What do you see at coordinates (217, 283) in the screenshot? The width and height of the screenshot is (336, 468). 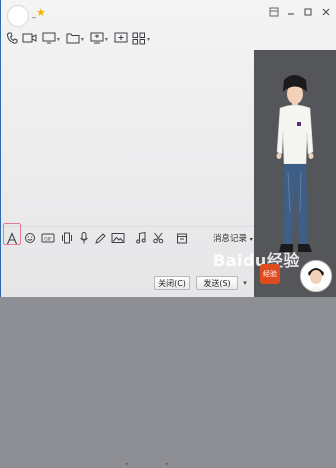 I see `send-button: 发送(S)` at bounding box center [217, 283].